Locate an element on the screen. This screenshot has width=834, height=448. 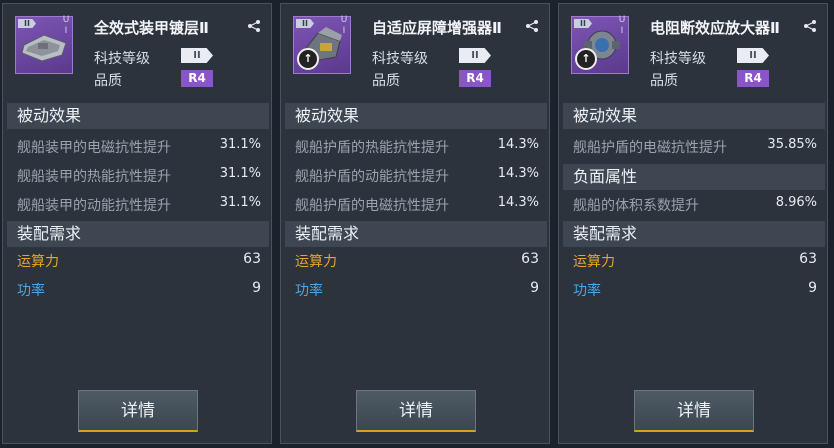
stat-row: 舰船装甲的动能抗性提升 31.1% is located at coordinates (139, 204).